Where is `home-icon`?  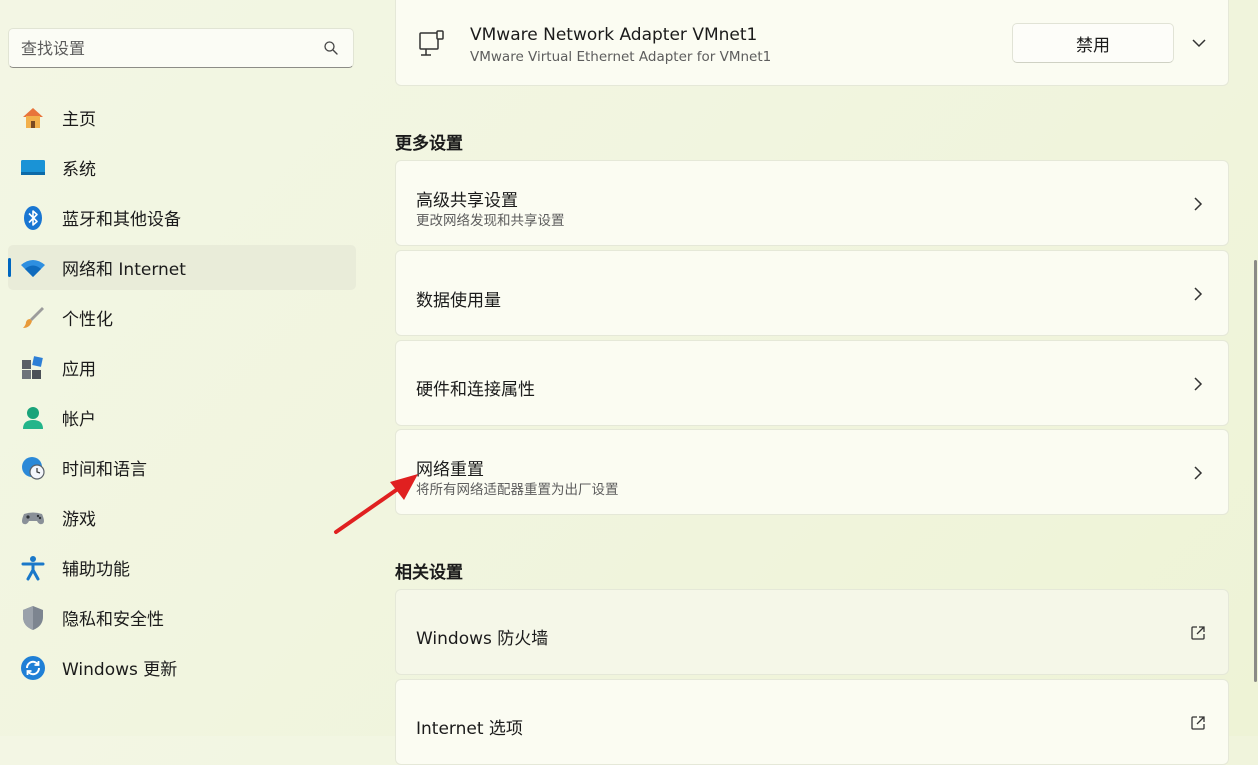 home-icon is located at coordinates (33, 118).